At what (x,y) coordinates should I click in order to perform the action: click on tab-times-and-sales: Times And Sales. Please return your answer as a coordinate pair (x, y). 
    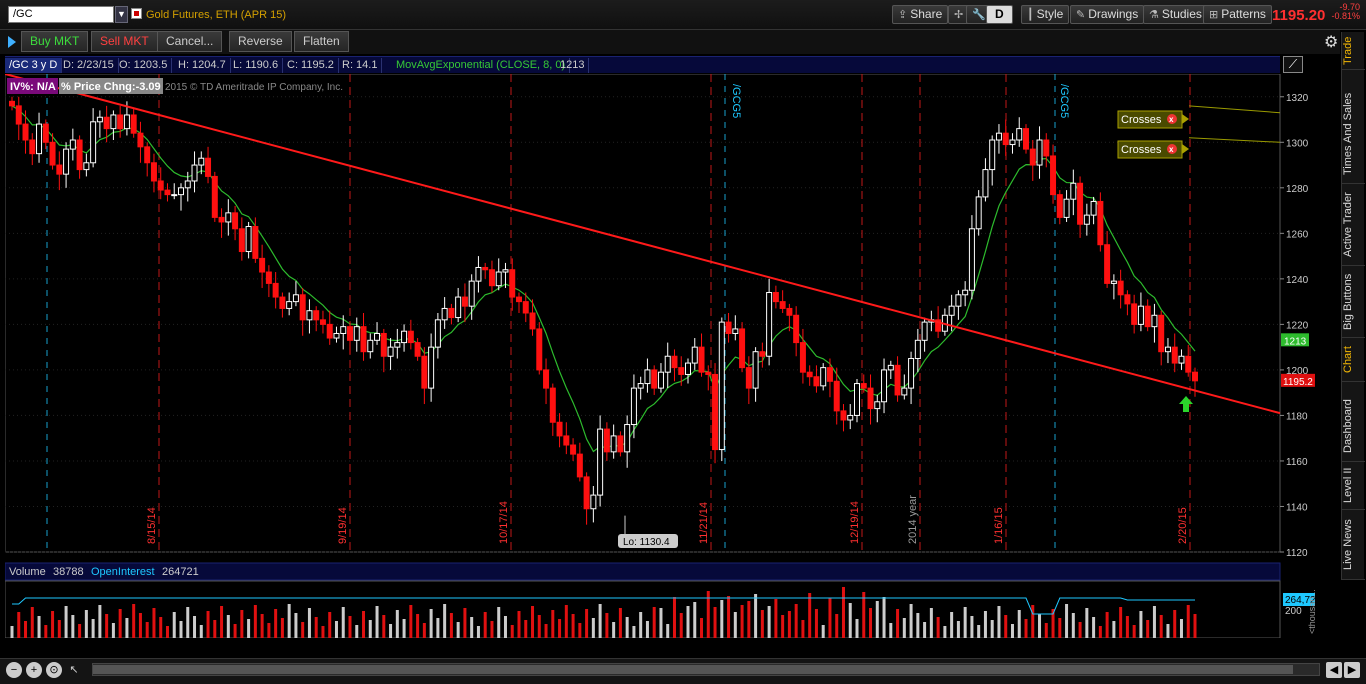
    Looking at the image, I should click on (1353, 134).